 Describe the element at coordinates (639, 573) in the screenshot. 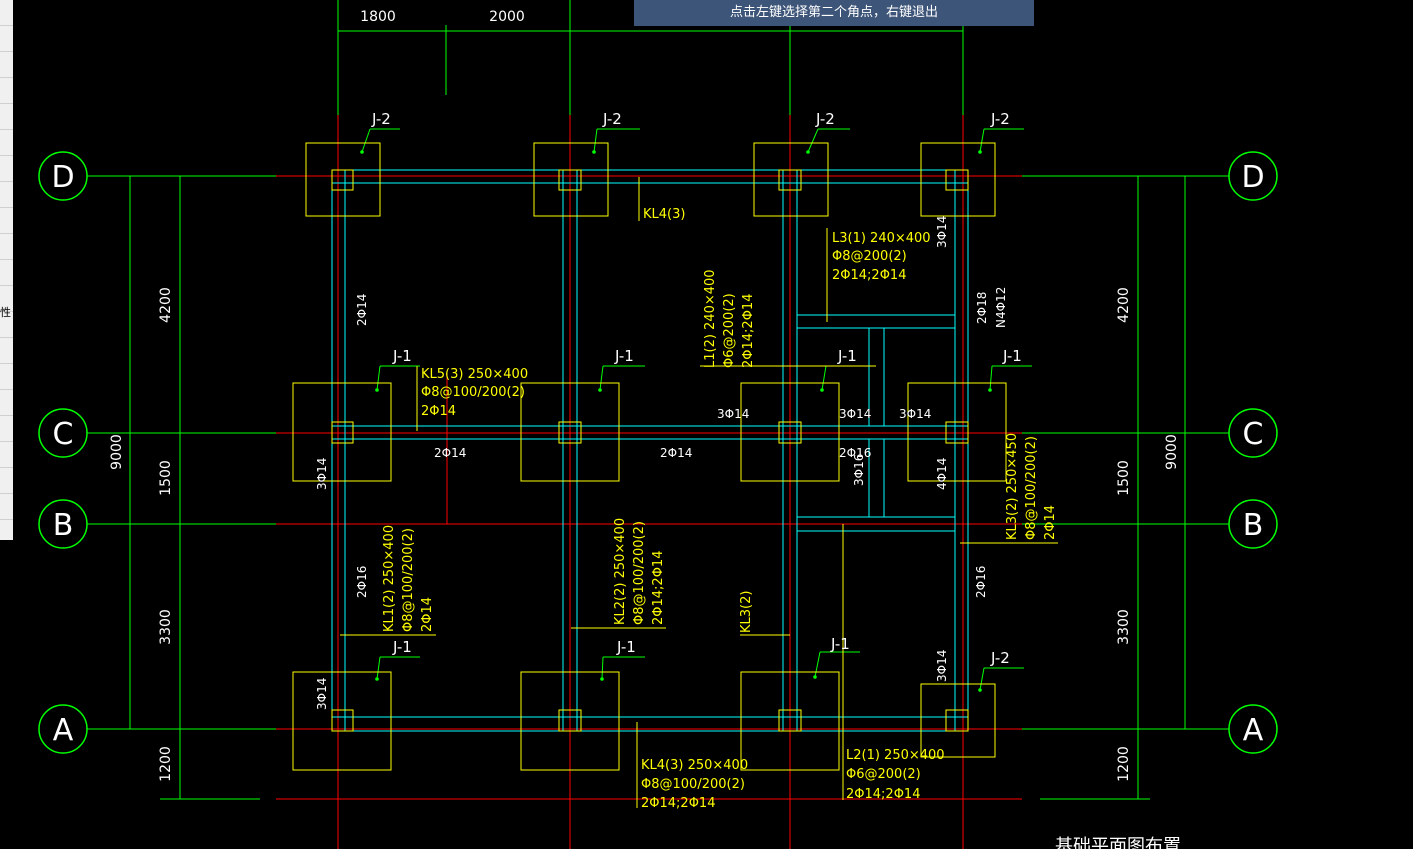

I see `beam-label-kl2-stirrup: Φ8@100/200(2)` at that location.